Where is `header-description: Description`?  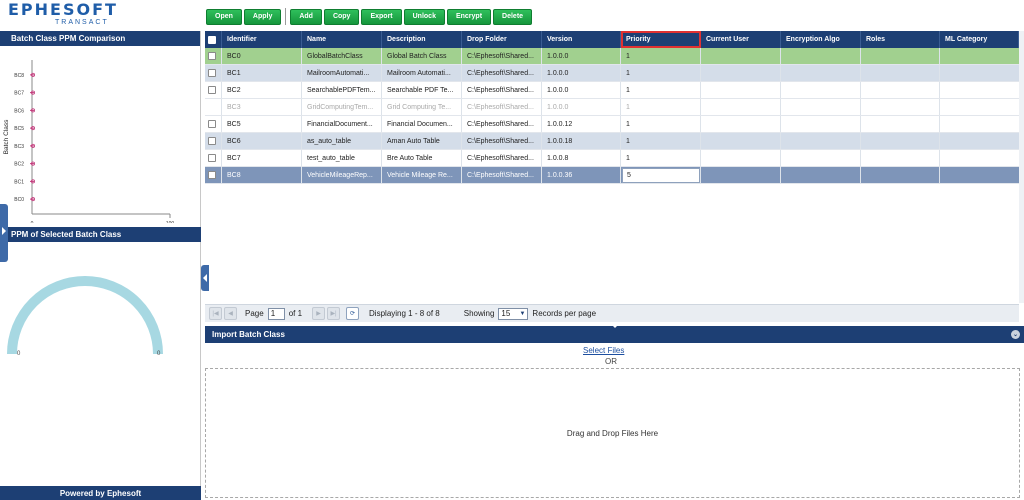
header-description: Description is located at coordinates (422, 39).